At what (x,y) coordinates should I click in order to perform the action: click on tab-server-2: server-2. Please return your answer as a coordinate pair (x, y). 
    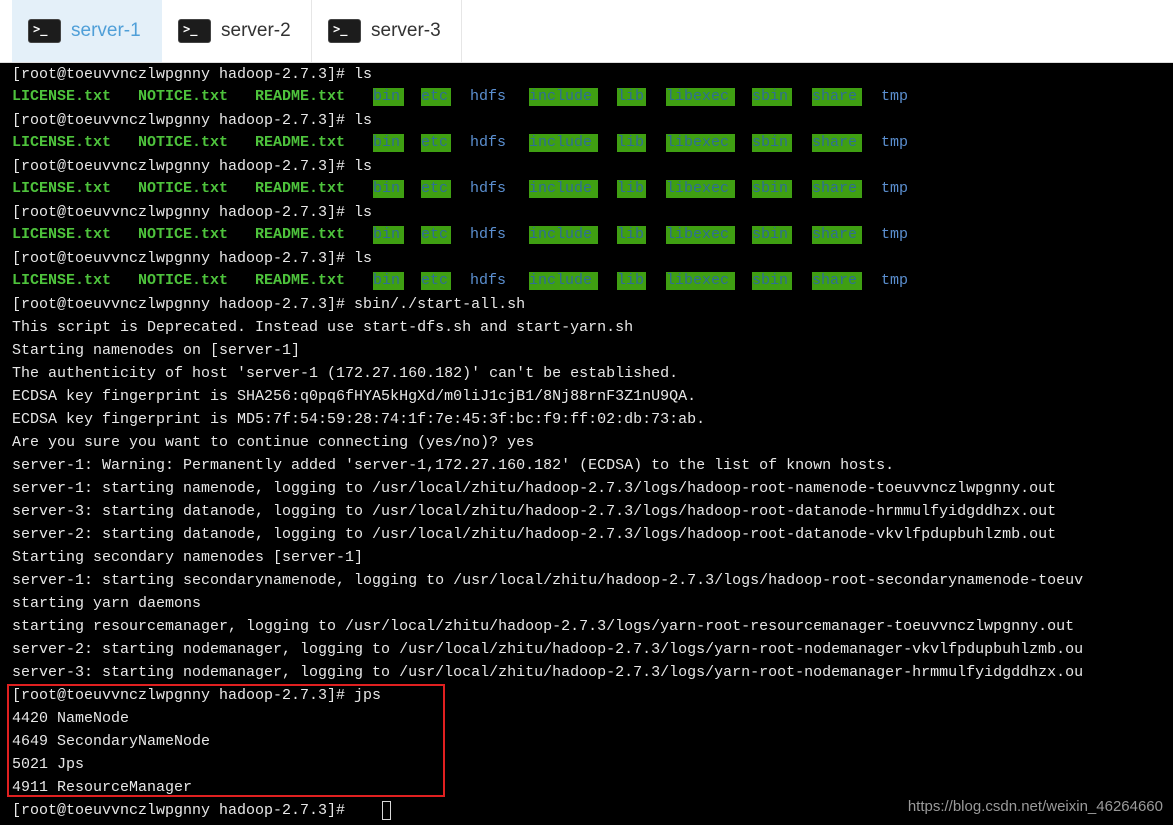
    Looking at the image, I should click on (237, 31).